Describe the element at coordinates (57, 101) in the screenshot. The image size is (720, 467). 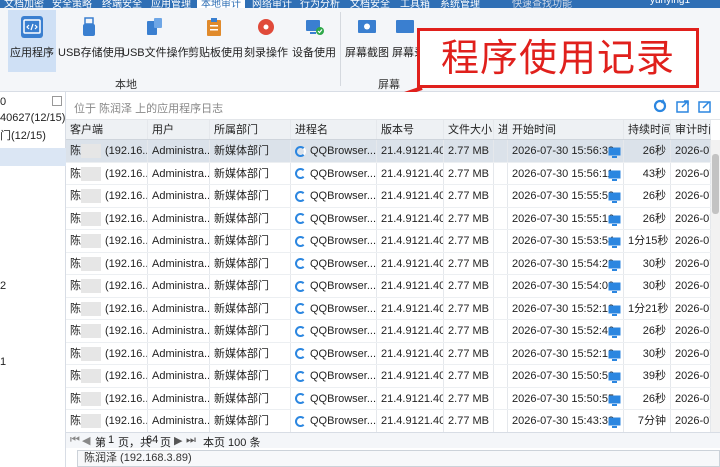
I see `tree-checkbox` at that location.